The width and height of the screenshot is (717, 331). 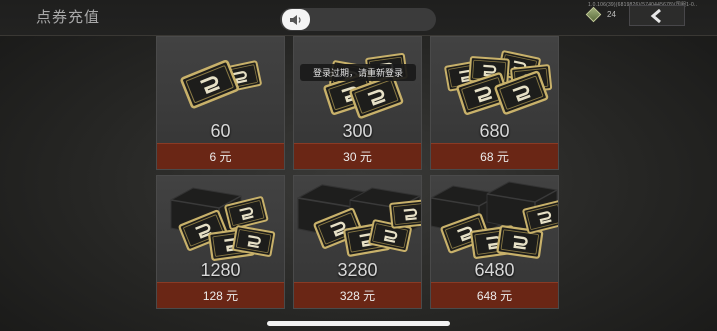 What do you see at coordinates (357, 131) in the screenshot?
I see `package-amount: 300` at bounding box center [357, 131].